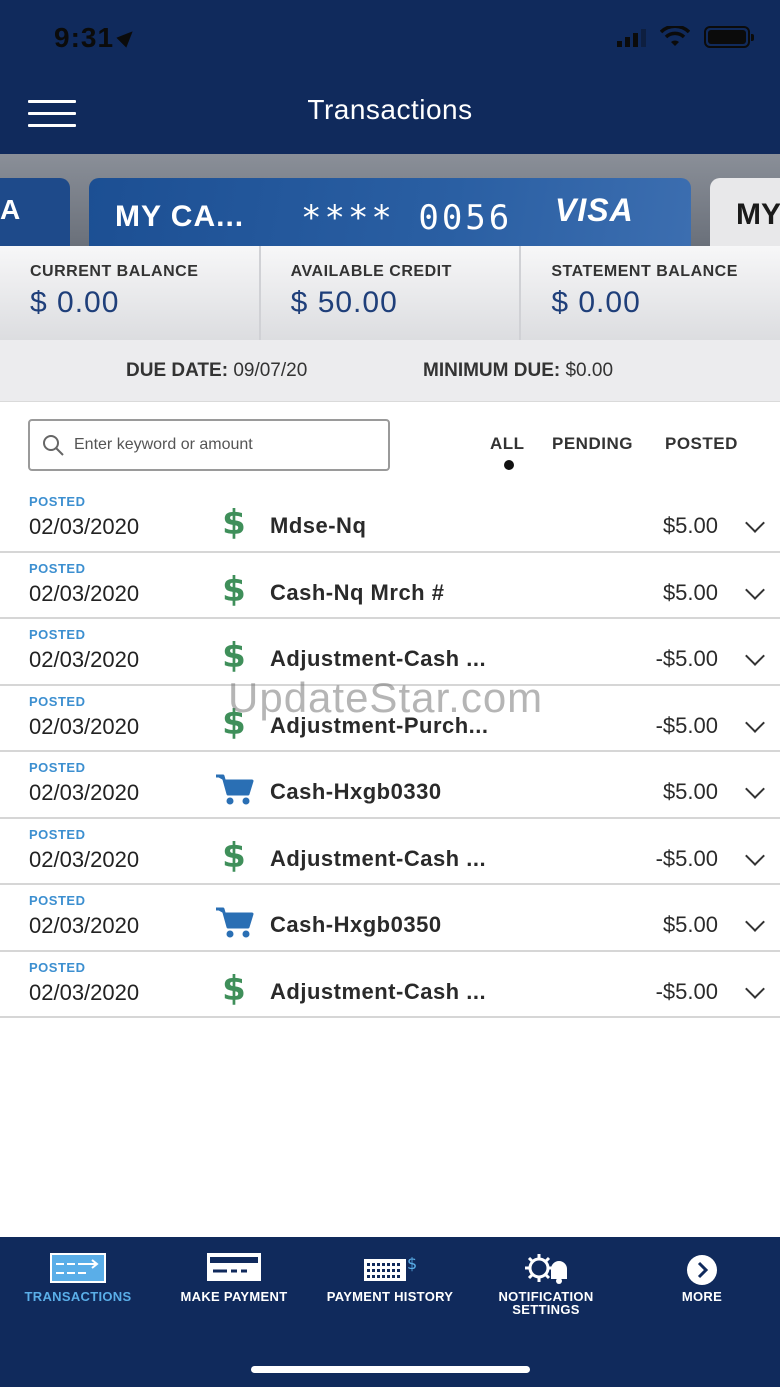 This screenshot has height=1387, width=780. Describe the element at coordinates (78, 1296) in the screenshot. I see `tab-label: TRANSACTIONS` at that location.